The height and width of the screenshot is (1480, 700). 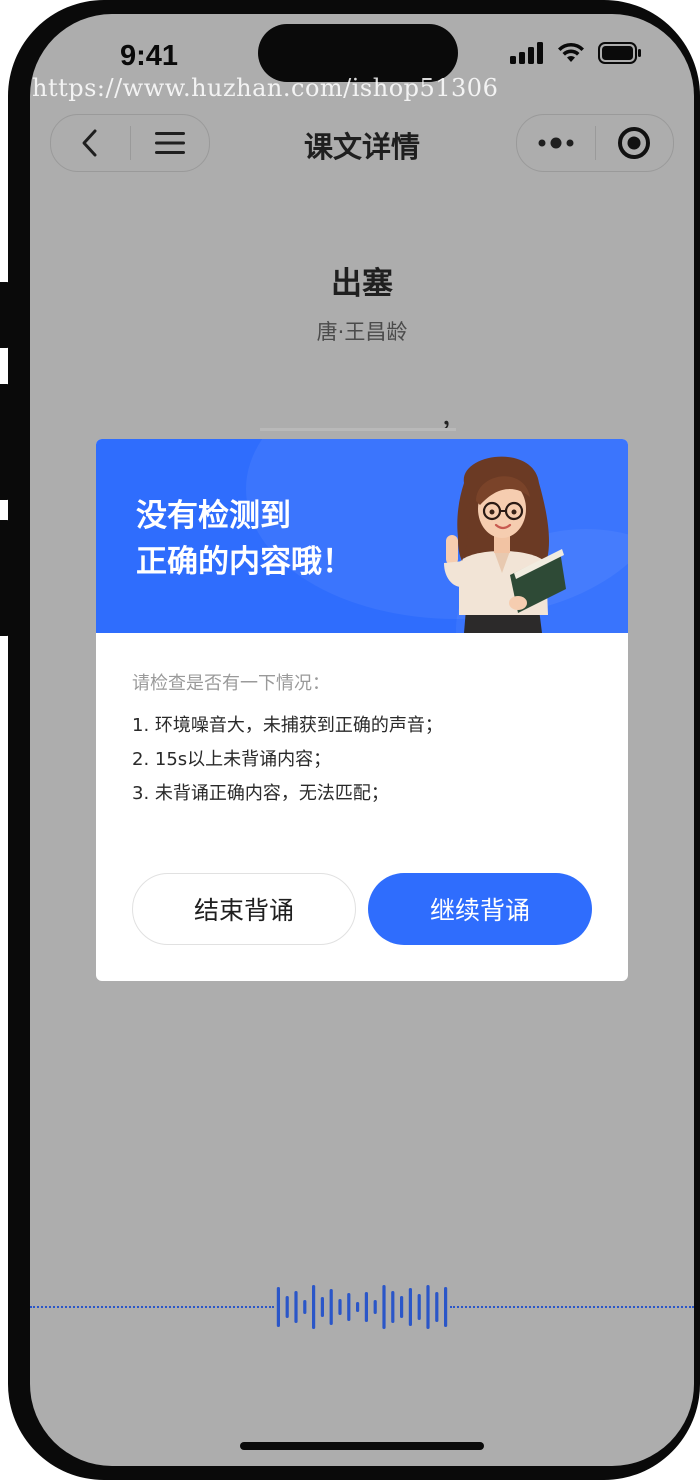 I want to click on check-item: 3. 未背诵正确内容，无法匹配；, so click(x=260, y=793).